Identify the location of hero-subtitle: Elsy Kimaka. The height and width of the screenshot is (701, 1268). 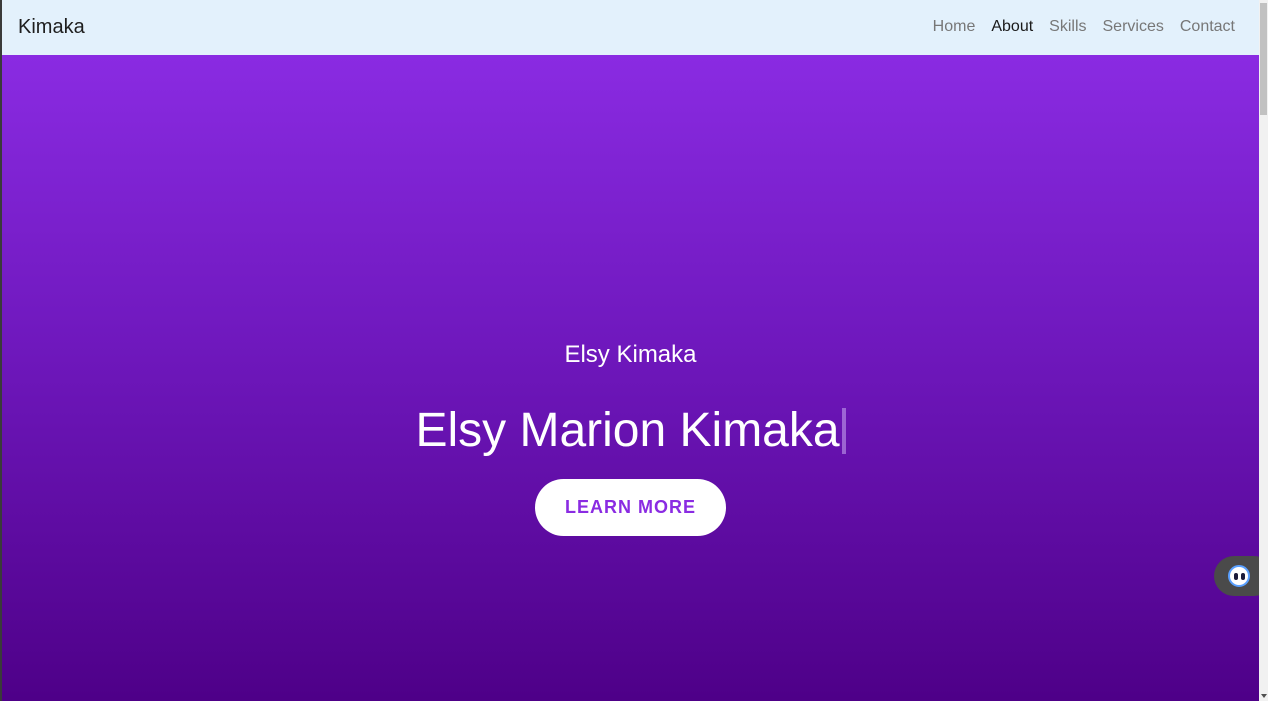
(630, 354).